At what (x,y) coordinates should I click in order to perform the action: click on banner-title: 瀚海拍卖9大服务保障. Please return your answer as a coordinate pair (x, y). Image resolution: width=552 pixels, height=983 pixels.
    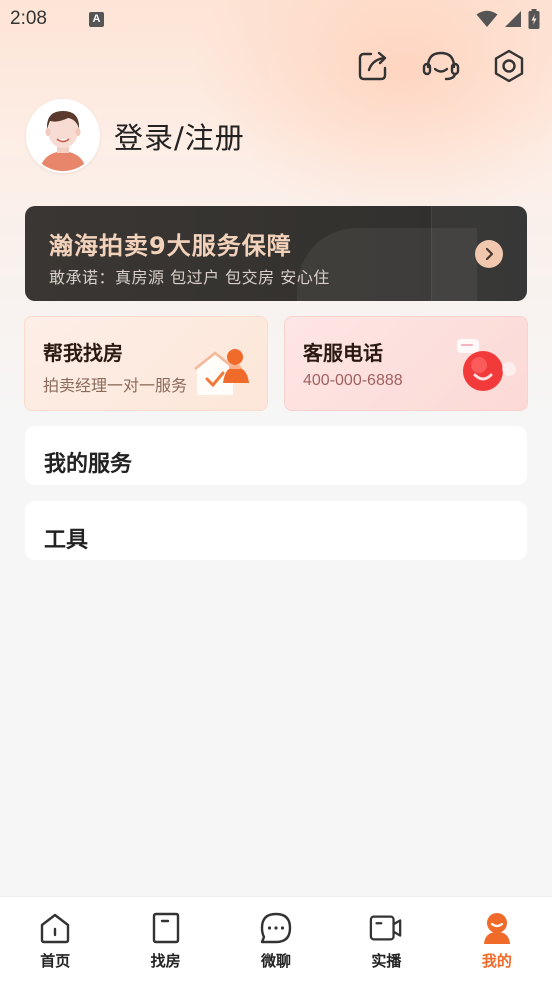
    Looking at the image, I should click on (170, 246).